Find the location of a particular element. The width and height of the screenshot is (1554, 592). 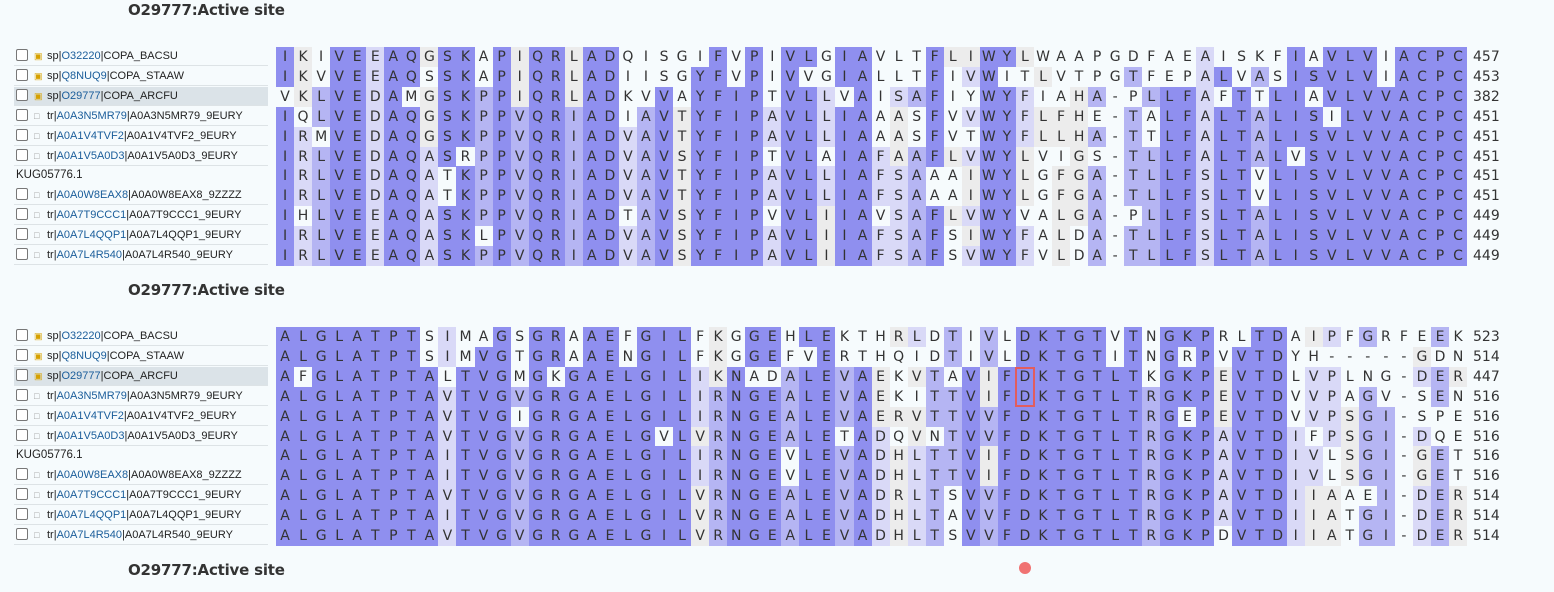

tr-icon: □ is located at coordinates (37, 135).